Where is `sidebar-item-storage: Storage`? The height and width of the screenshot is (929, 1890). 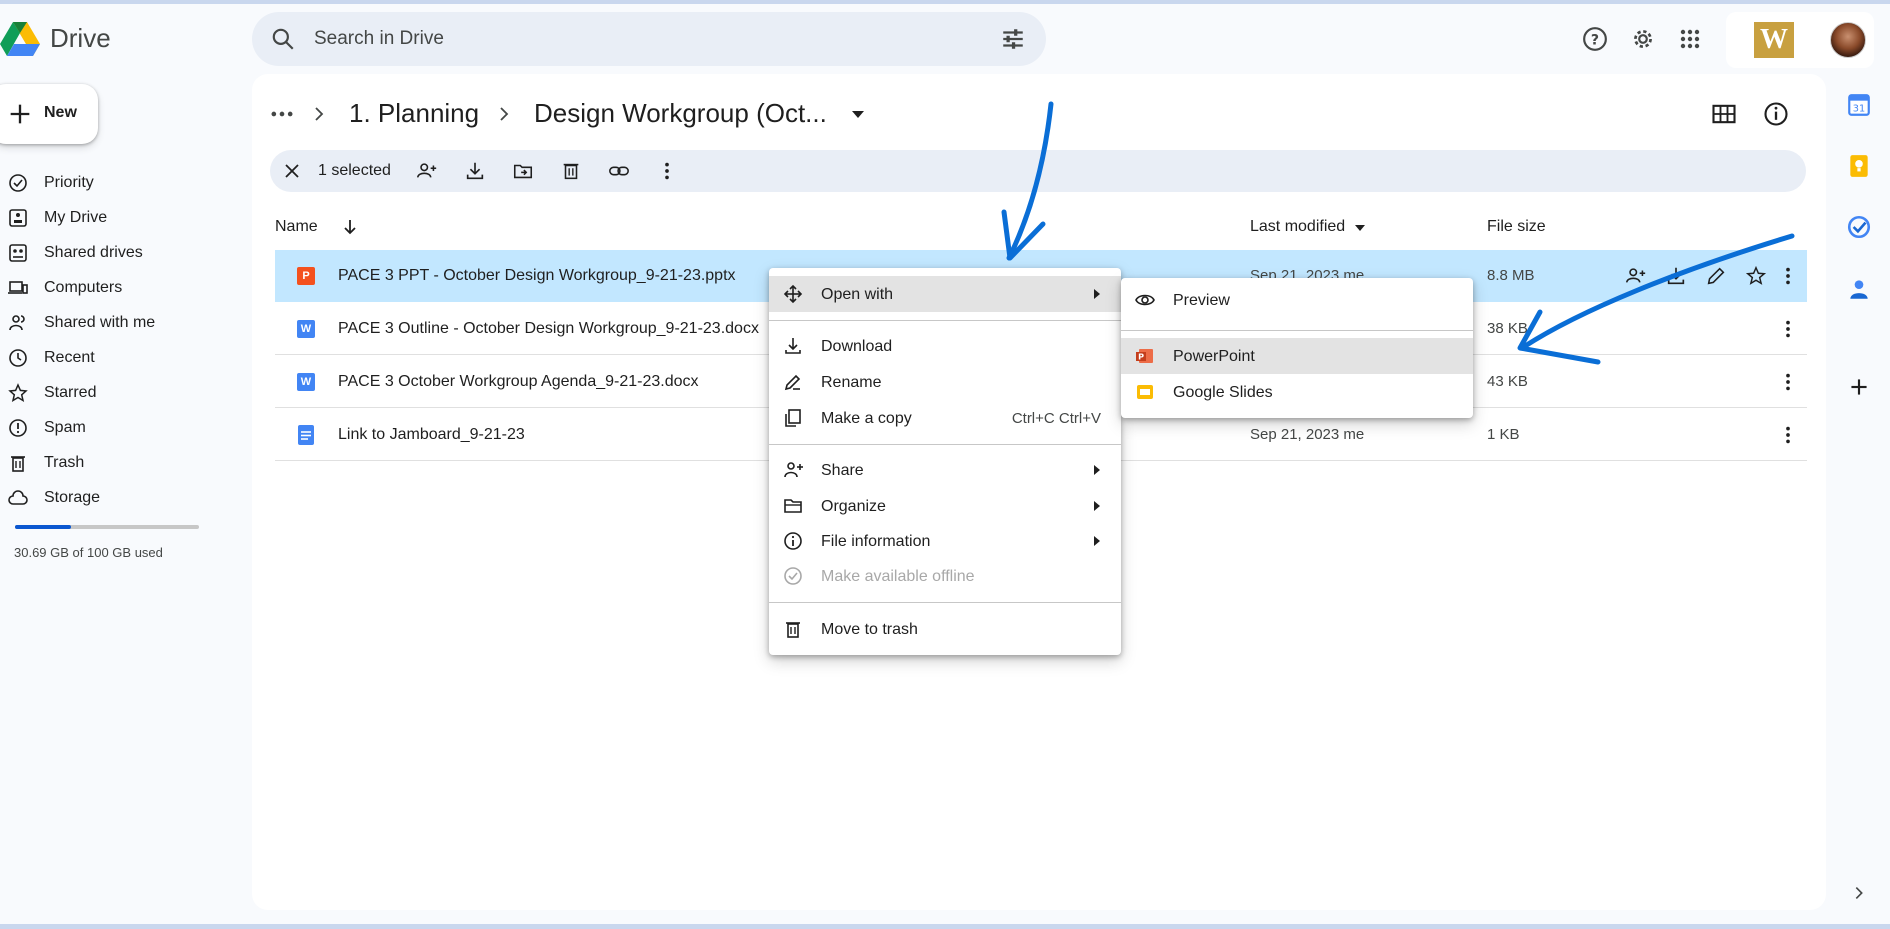
sidebar-item-storage: Storage is located at coordinates (115, 497).